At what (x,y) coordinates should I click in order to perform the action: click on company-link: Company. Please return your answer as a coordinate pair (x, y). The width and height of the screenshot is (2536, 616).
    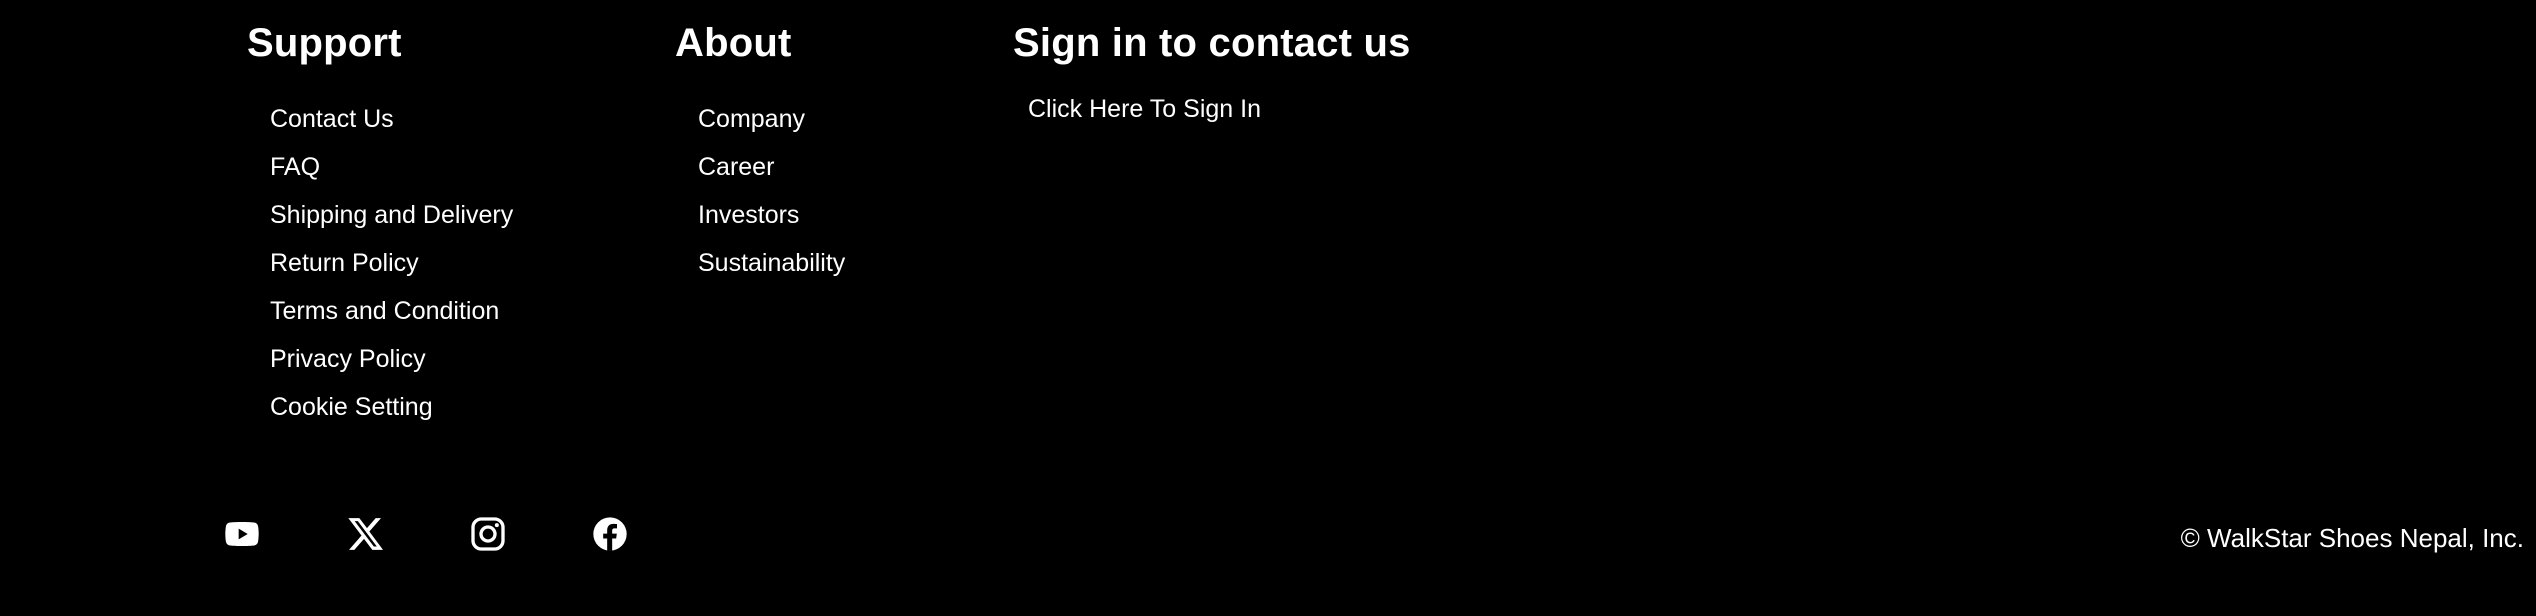
    Looking at the image, I should click on (751, 119).